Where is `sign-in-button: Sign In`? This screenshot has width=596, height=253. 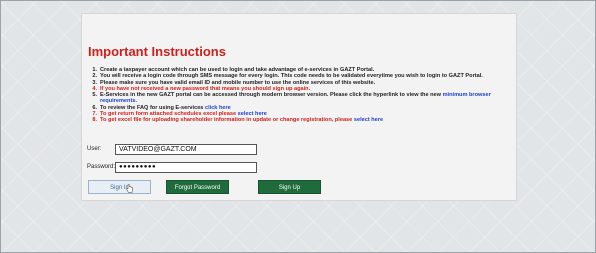
sign-in-button: Sign In is located at coordinates (119, 187).